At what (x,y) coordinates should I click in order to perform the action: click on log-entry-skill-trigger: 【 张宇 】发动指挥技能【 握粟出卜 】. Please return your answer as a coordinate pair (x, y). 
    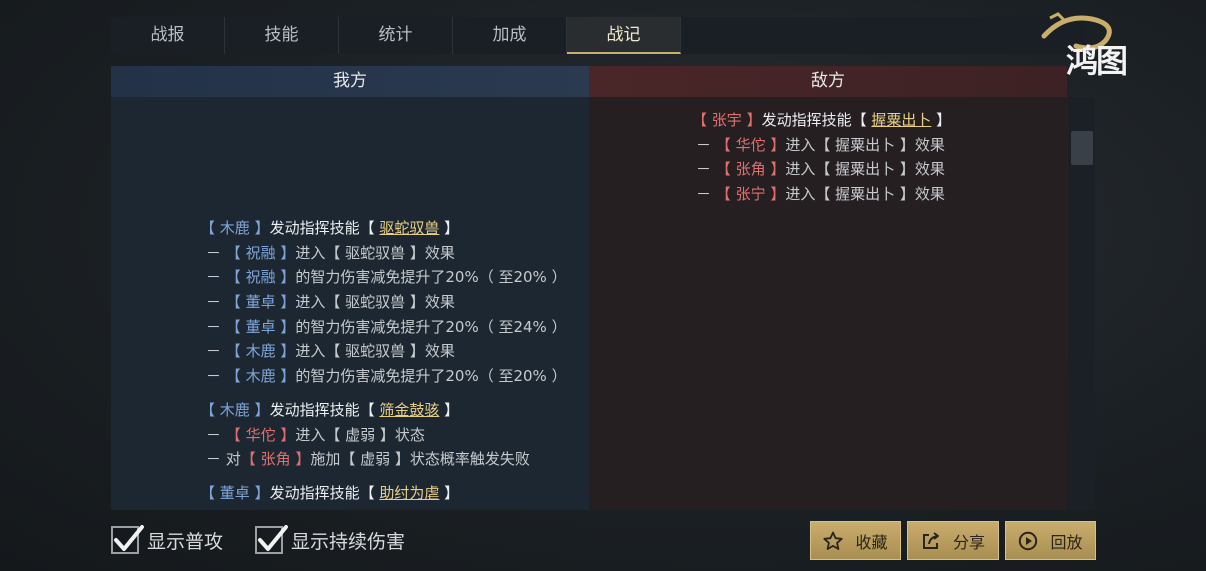
    Looking at the image, I should click on (822, 120).